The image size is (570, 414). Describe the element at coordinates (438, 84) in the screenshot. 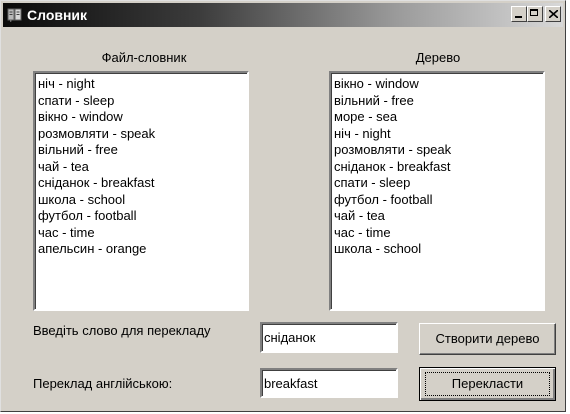

I see `tree-list-item: вікно - window` at that location.